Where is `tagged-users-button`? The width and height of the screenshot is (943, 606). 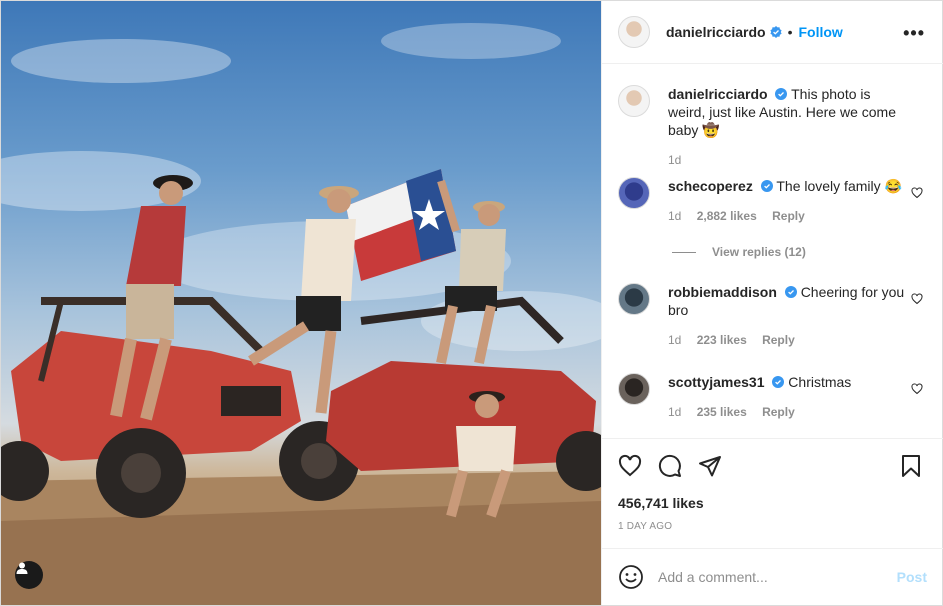
tagged-users-button is located at coordinates (29, 575).